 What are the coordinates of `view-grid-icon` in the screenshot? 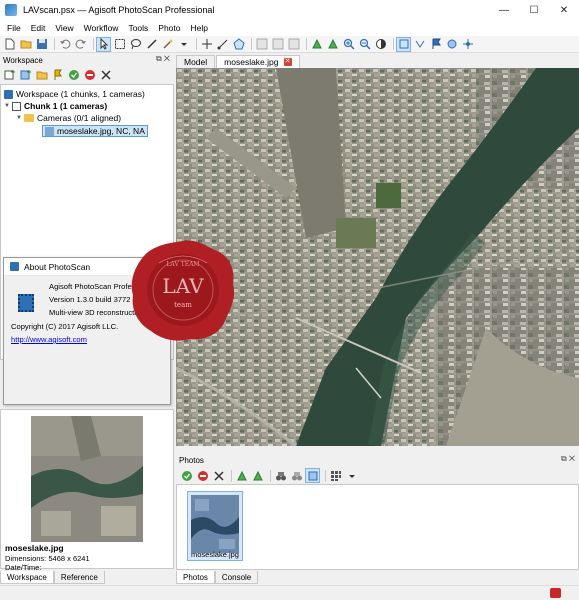 It's located at (335, 475).